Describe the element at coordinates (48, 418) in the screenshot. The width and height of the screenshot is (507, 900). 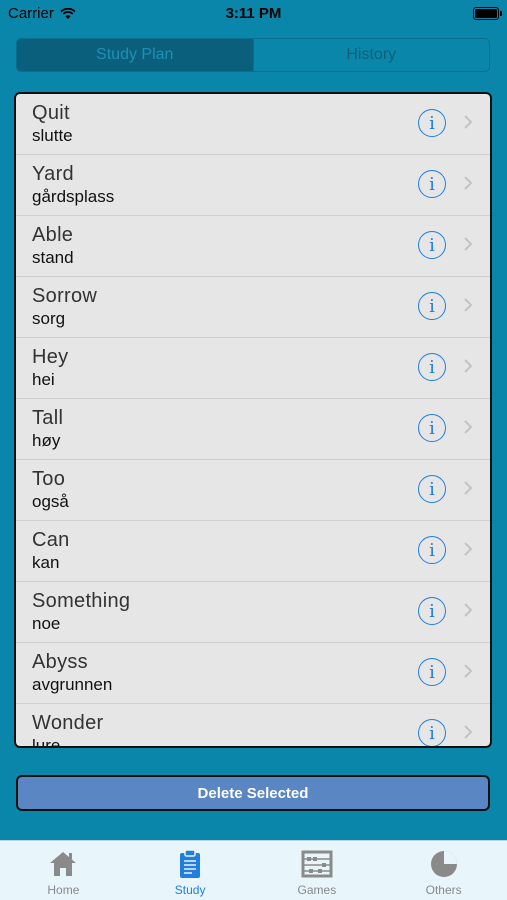
I see `word-label: Tall` at that location.